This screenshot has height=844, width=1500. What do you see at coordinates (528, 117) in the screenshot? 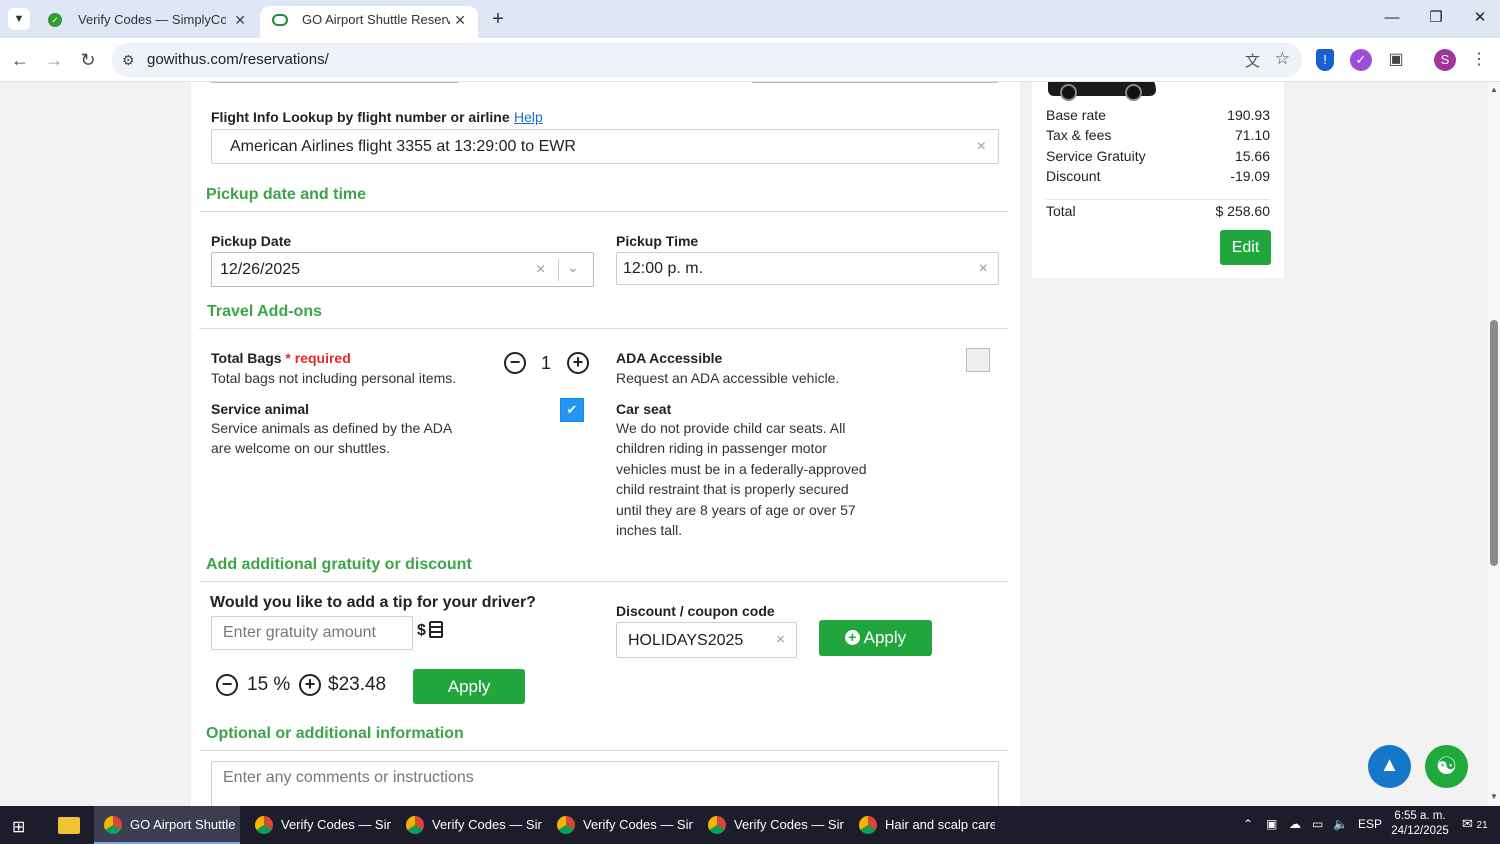
I see `help-link: Help` at bounding box center [528, 117].